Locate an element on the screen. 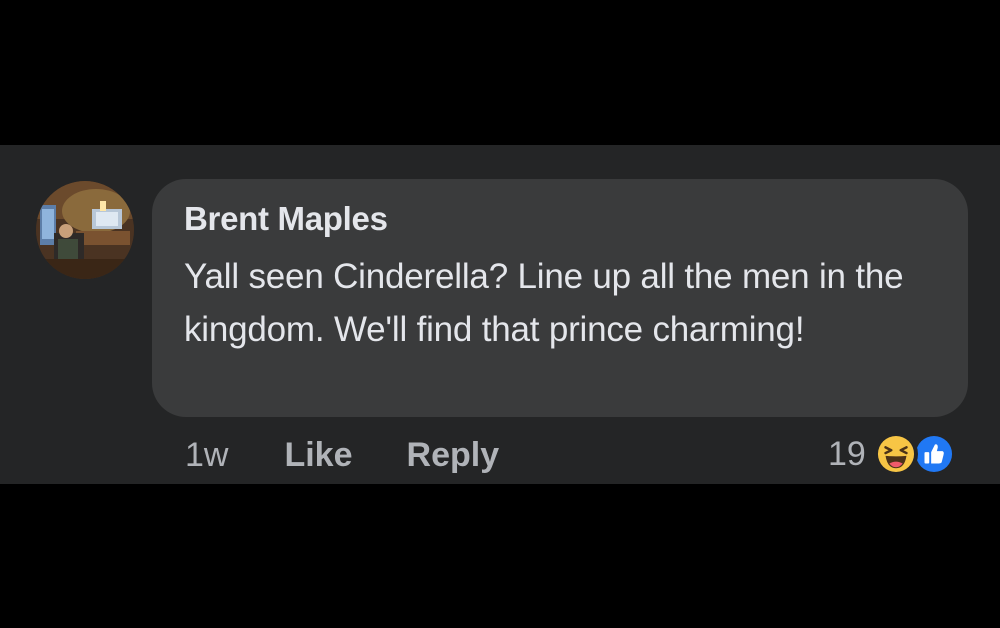 The image size is (1000, 628). avatar is located at coordinates (85, 230).